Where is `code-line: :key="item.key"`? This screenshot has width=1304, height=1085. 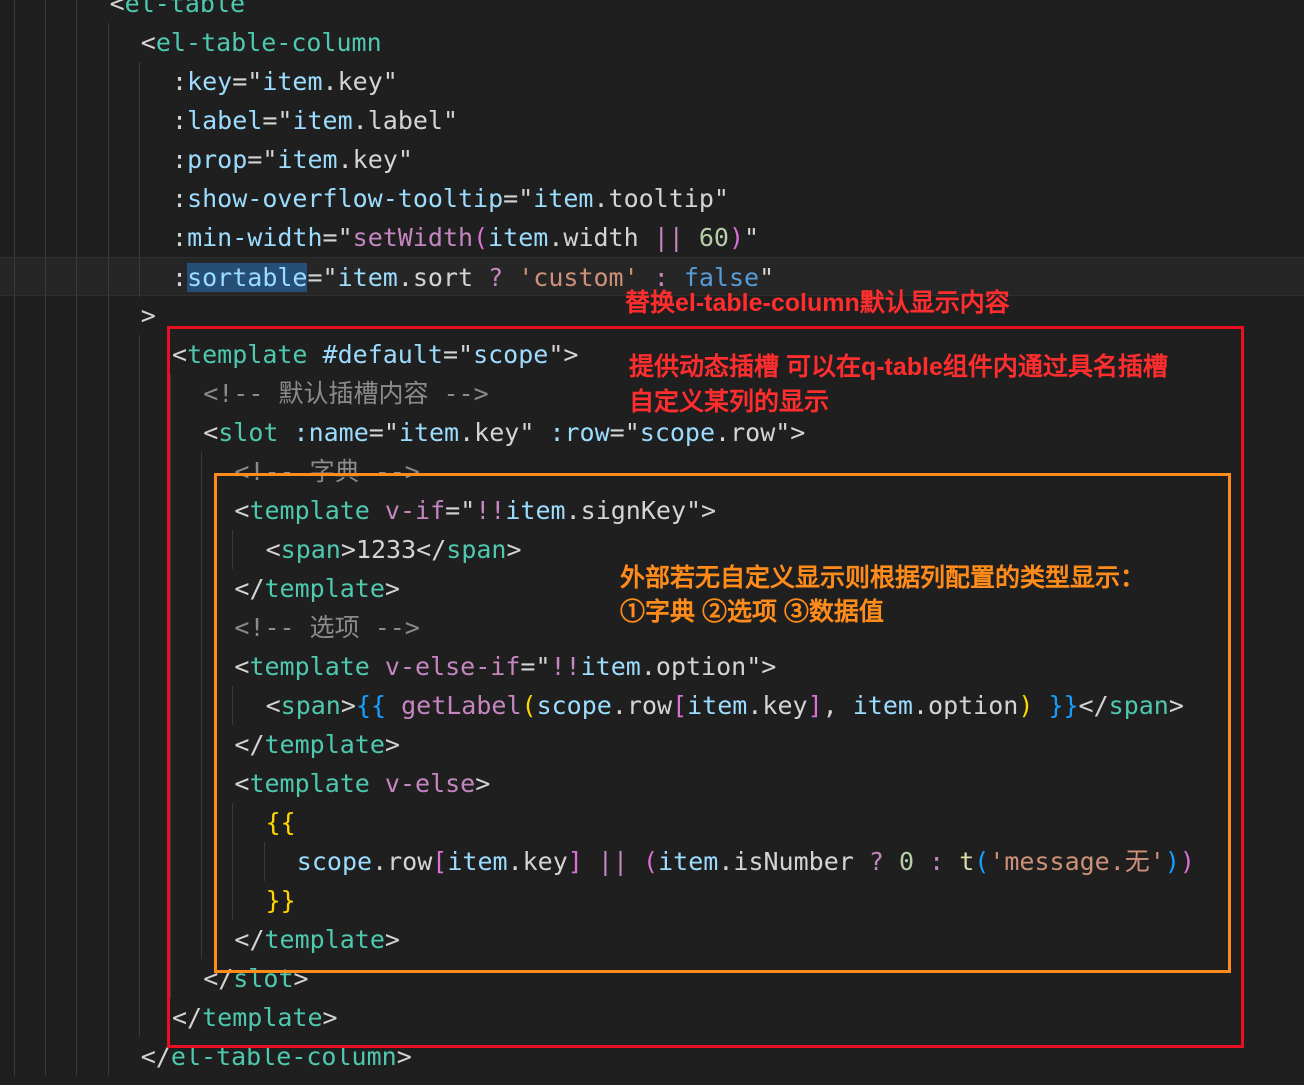
code-line: :key="item.key" is located at coordinates (652, 81).